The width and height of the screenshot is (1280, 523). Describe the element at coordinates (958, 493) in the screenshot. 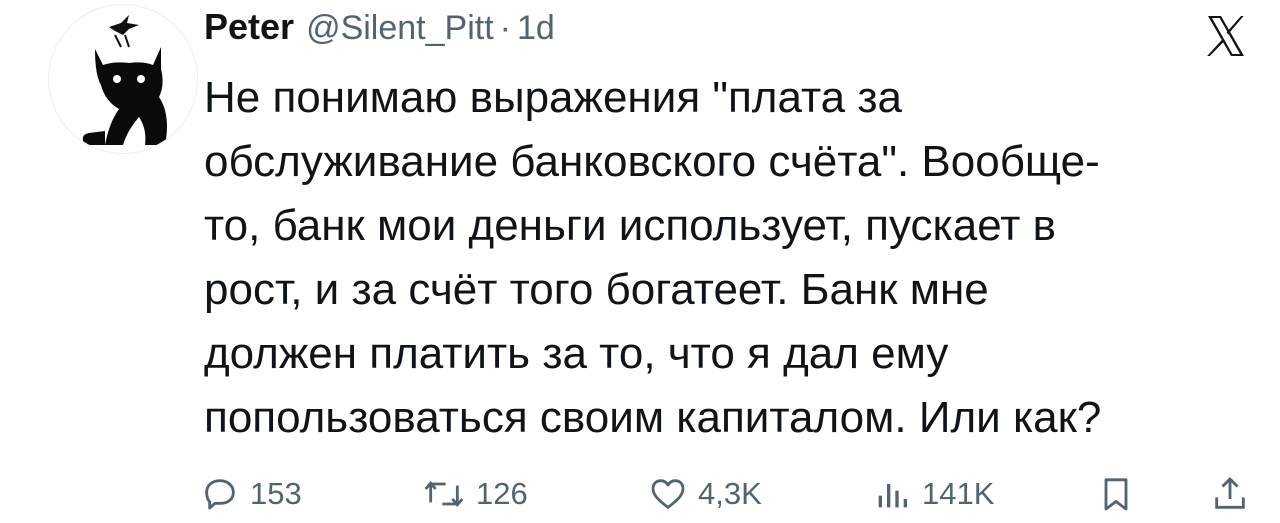

I see `views-count: 141K` at that location.